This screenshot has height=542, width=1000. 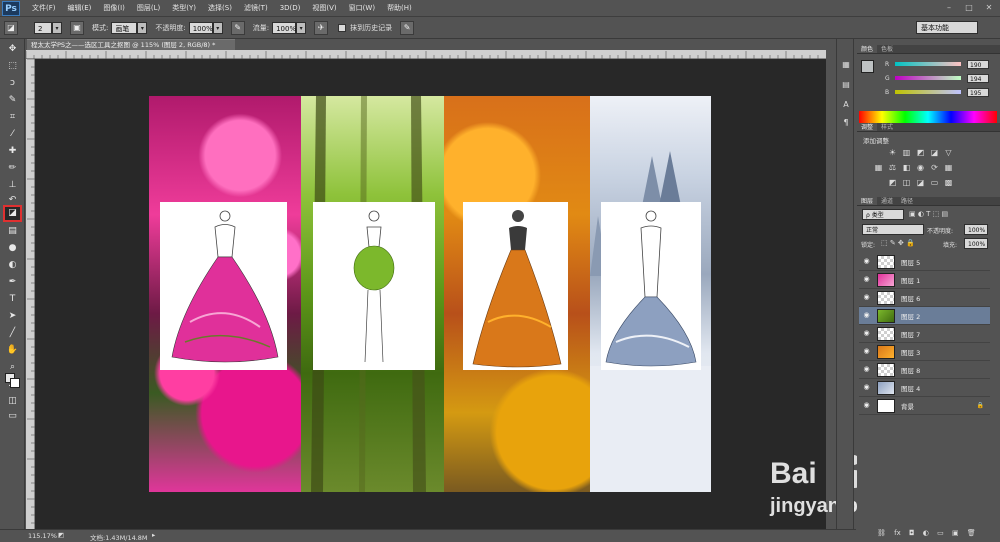 What do you see at coordinates (237, 27) in the screenshot?
I see `pressure-opacity-icon: ✎` at bounding box center [237, 27].